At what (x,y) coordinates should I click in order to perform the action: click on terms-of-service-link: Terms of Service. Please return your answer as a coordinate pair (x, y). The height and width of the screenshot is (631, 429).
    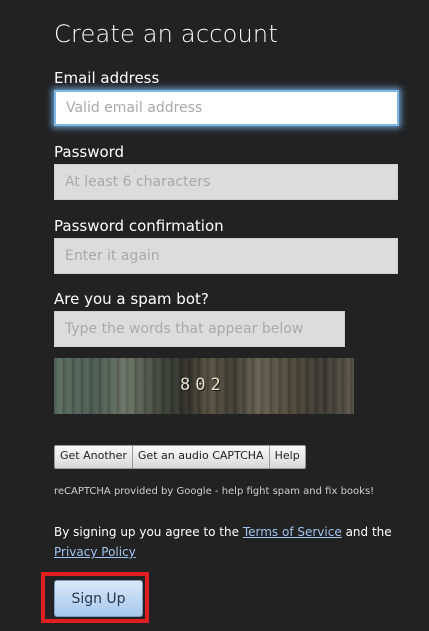
    Looking at the image, I should click on (292, 532).